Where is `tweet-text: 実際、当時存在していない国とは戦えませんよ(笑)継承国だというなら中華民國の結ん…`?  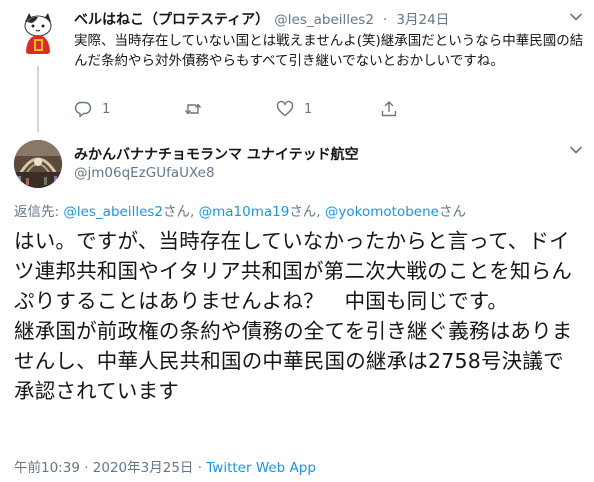 tweet-text: 実際、当時存在していない国とは戦えませんよ(笑)継承国だというなら中華民國の結ん… is located at coordinates (329, 51).